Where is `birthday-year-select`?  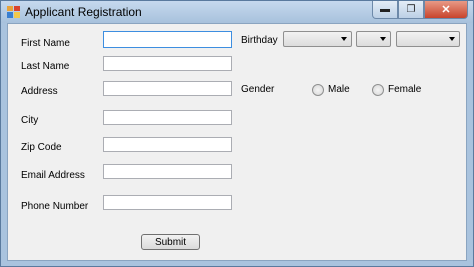 birthday-year-select is located at coordinates (428, 39).